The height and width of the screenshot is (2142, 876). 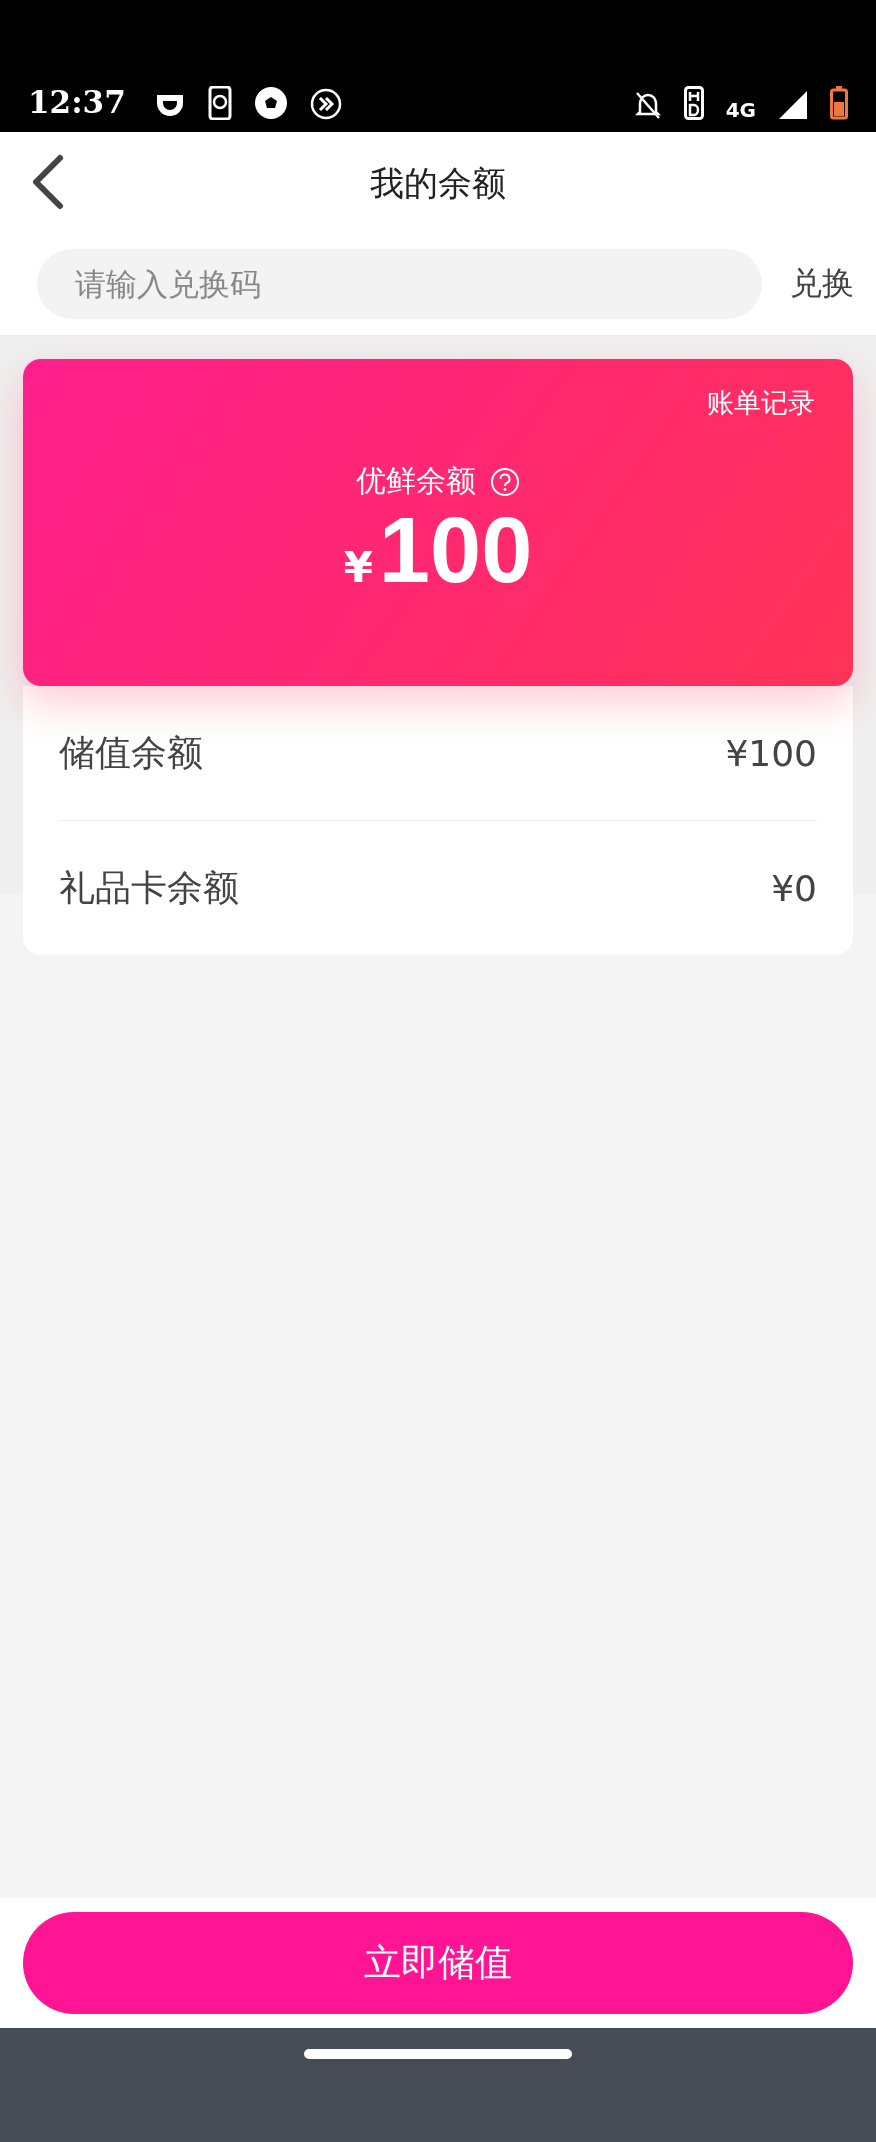 I want to click on status-time: 12:37, so click(x=77, y=102).